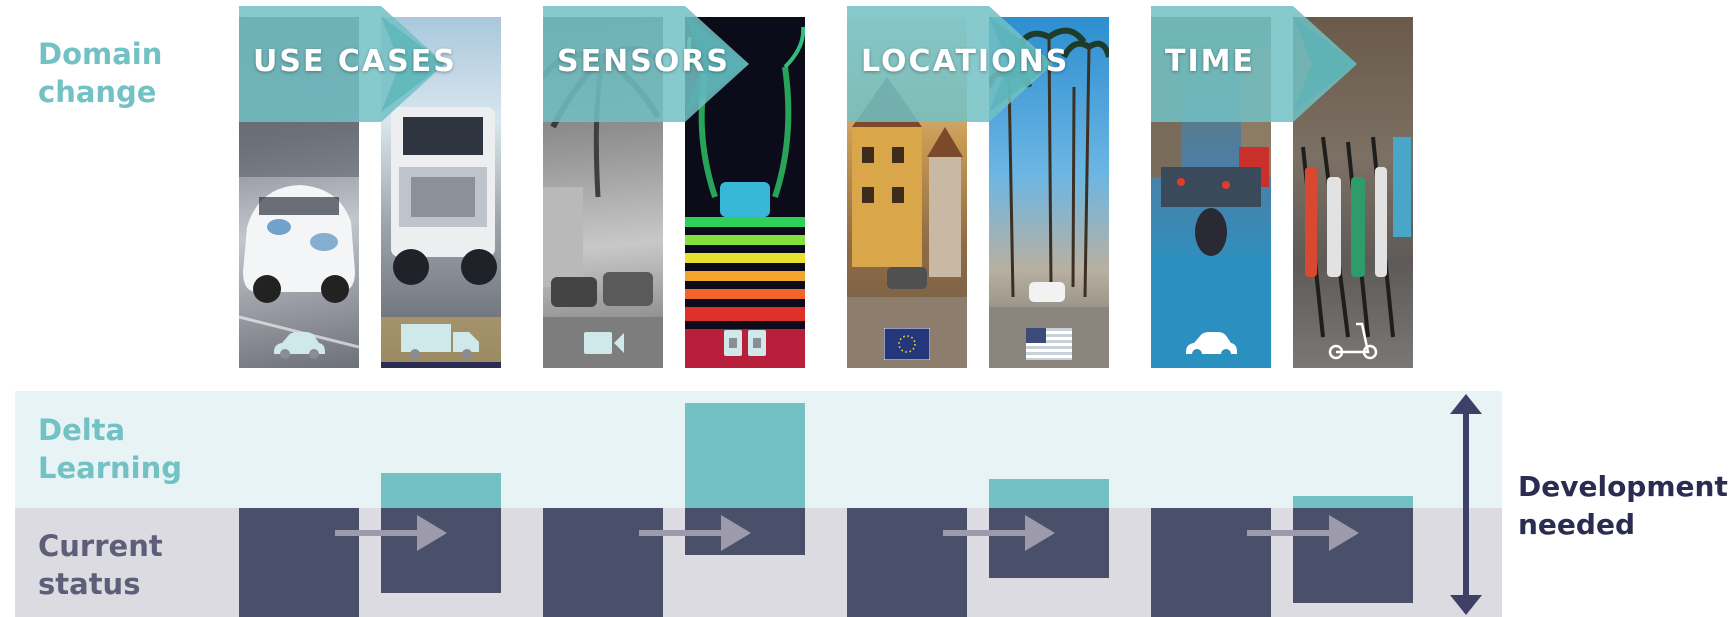 This screenshot has width=1729, height=617. Describe the element at coordinates (907, 344) in the screenshot. I see `eu-flag-icon` at that location.